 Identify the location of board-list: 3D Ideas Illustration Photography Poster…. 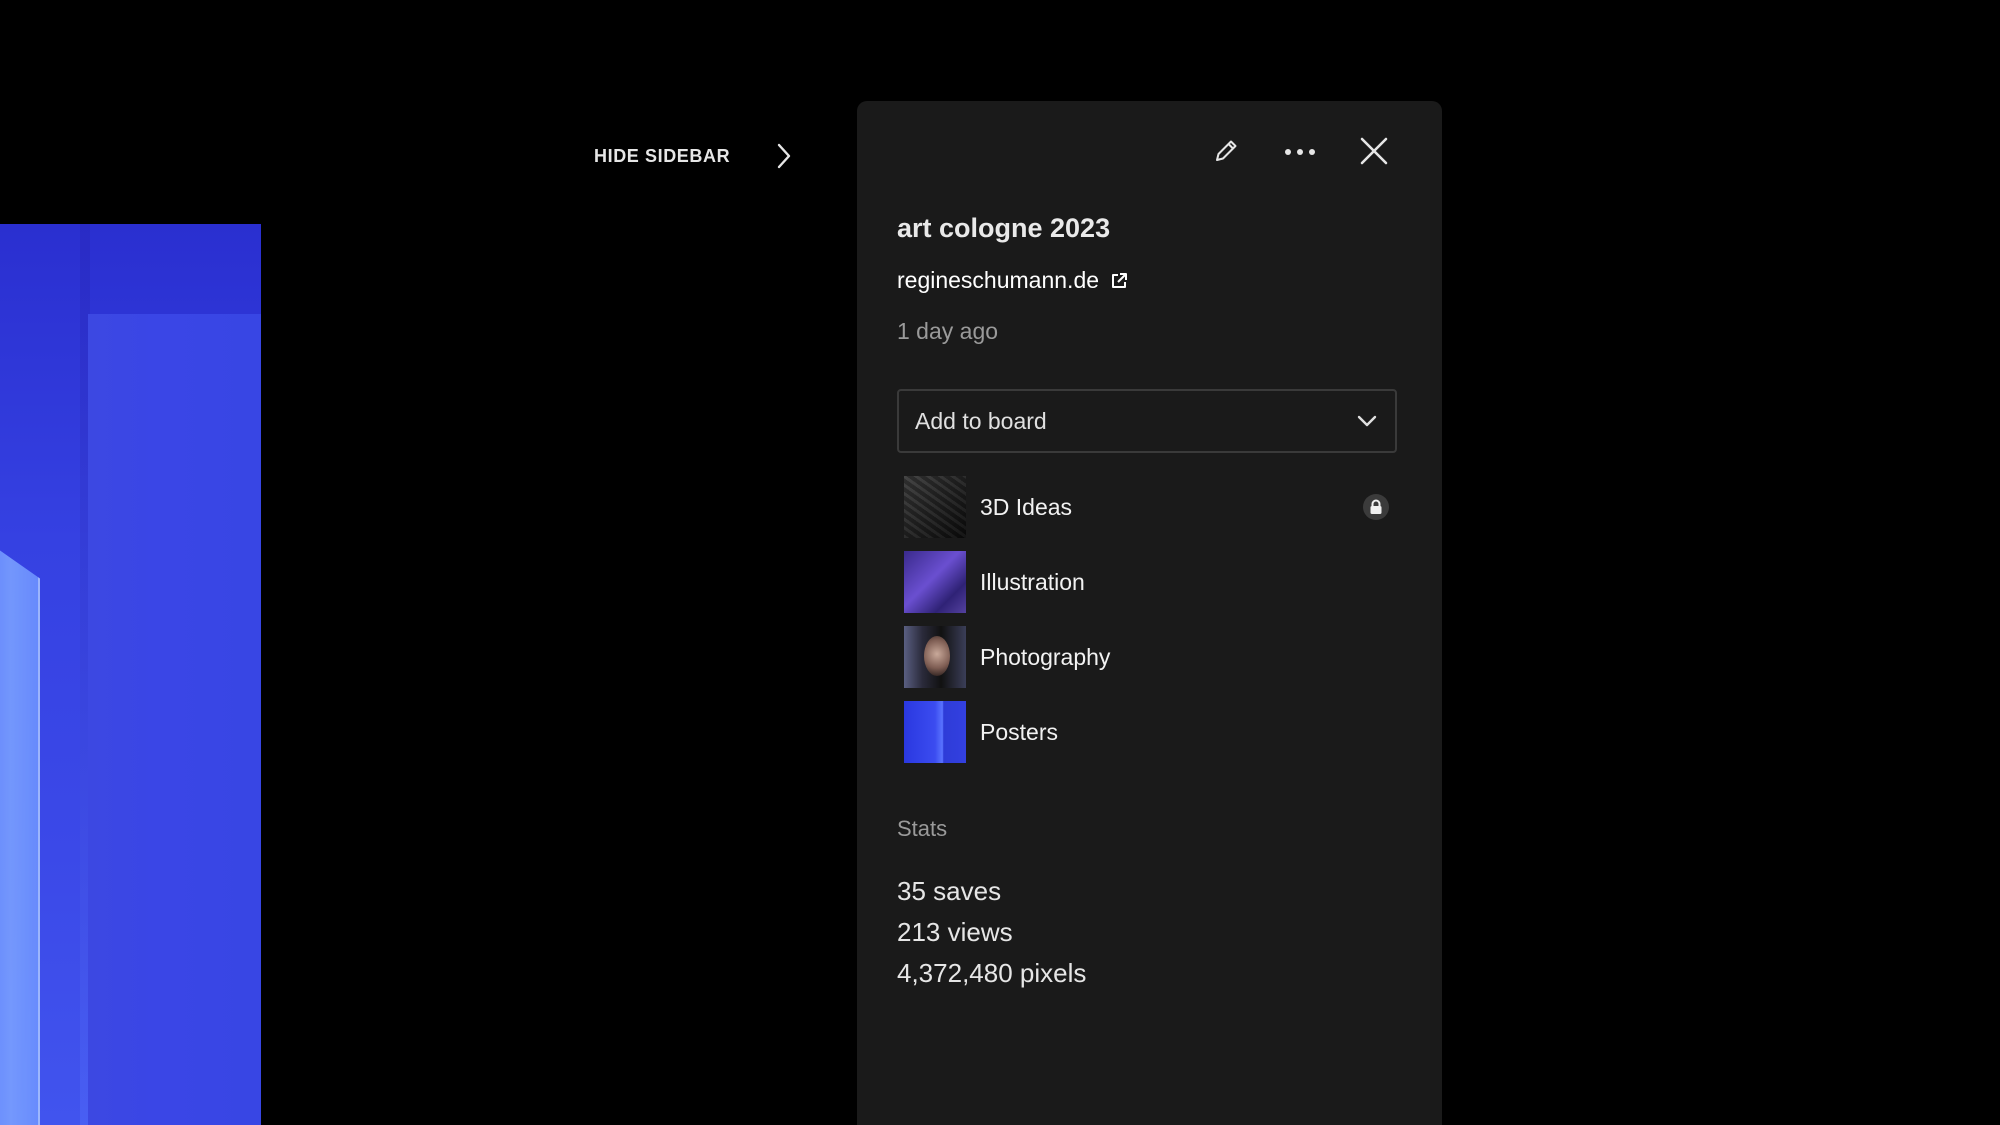
(1150, 626).